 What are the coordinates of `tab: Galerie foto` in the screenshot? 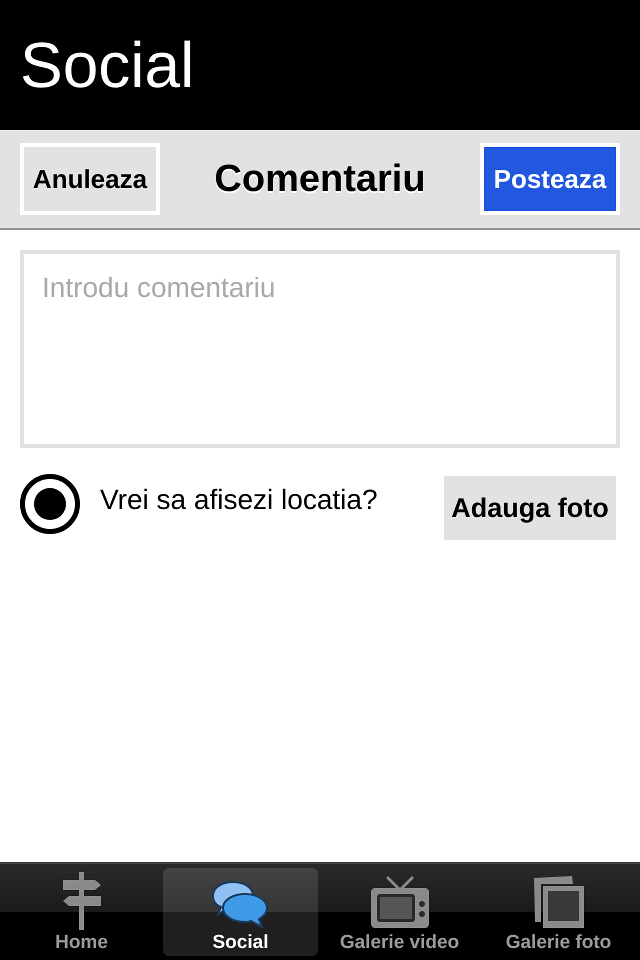 It's located at (558, 912).